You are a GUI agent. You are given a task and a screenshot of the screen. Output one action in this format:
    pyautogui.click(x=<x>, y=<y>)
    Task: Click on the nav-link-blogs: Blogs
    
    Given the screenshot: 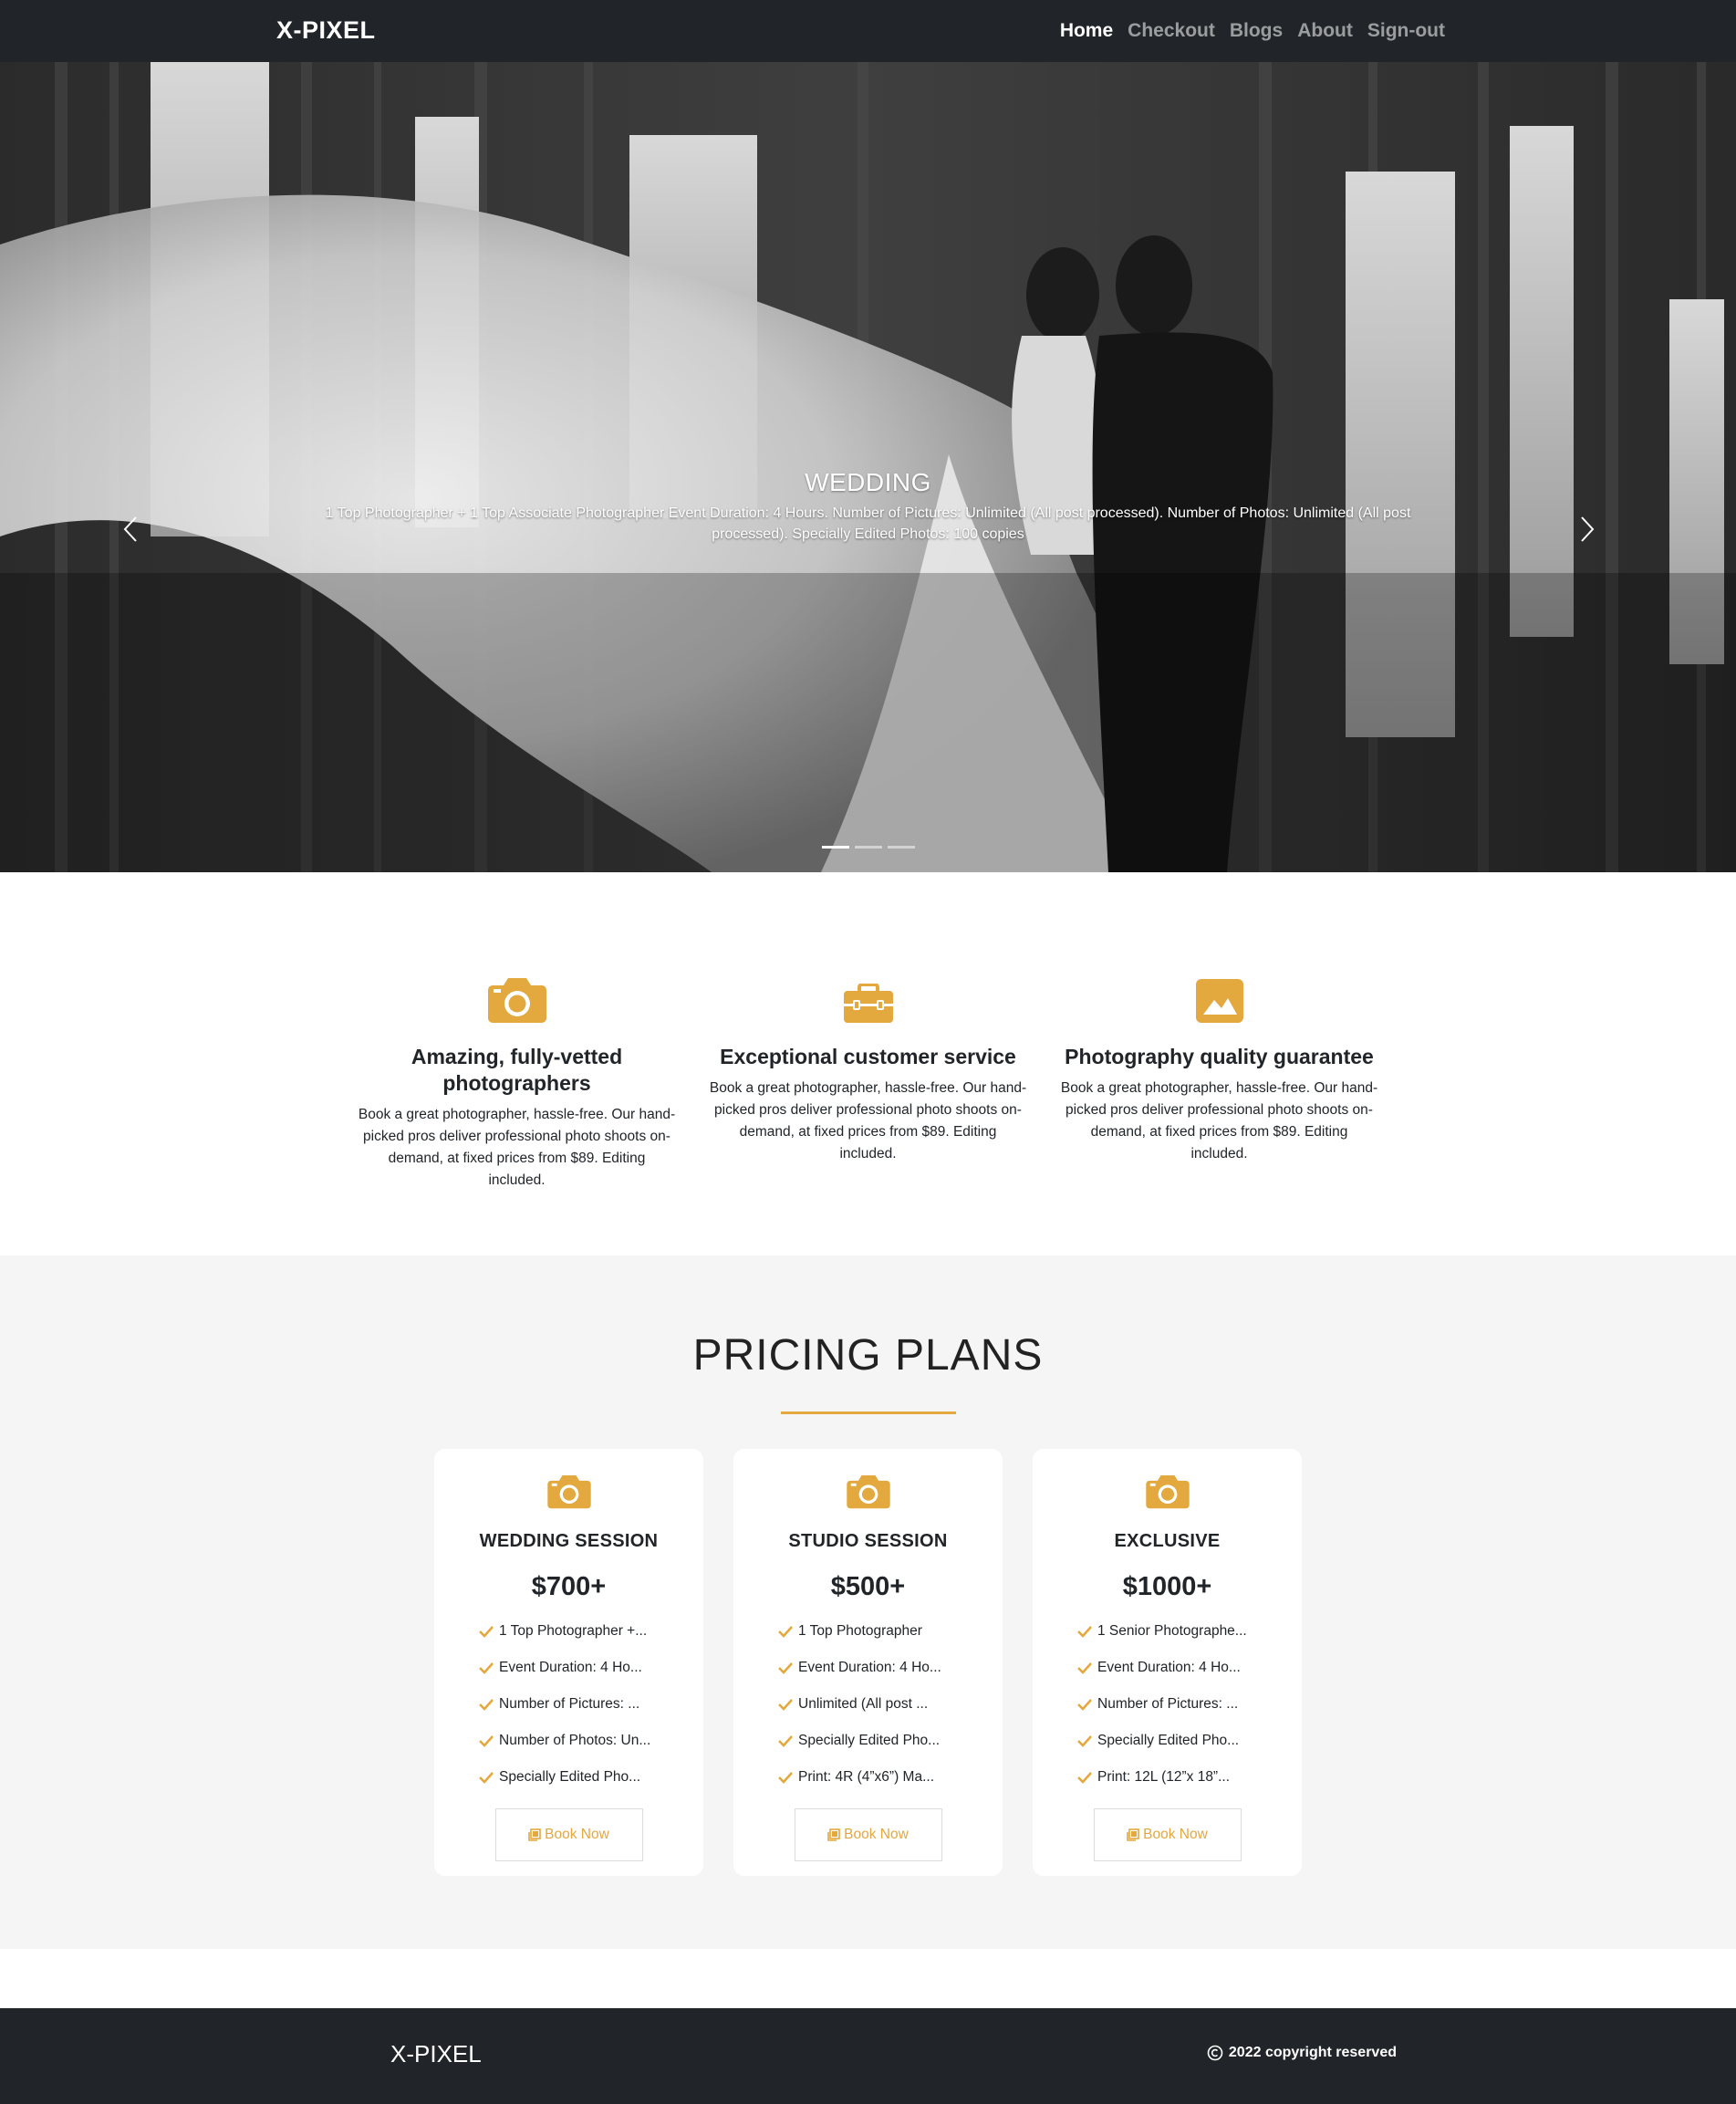 What is the action you would take?
    pyautogui.click(x=1256, y=31)
    